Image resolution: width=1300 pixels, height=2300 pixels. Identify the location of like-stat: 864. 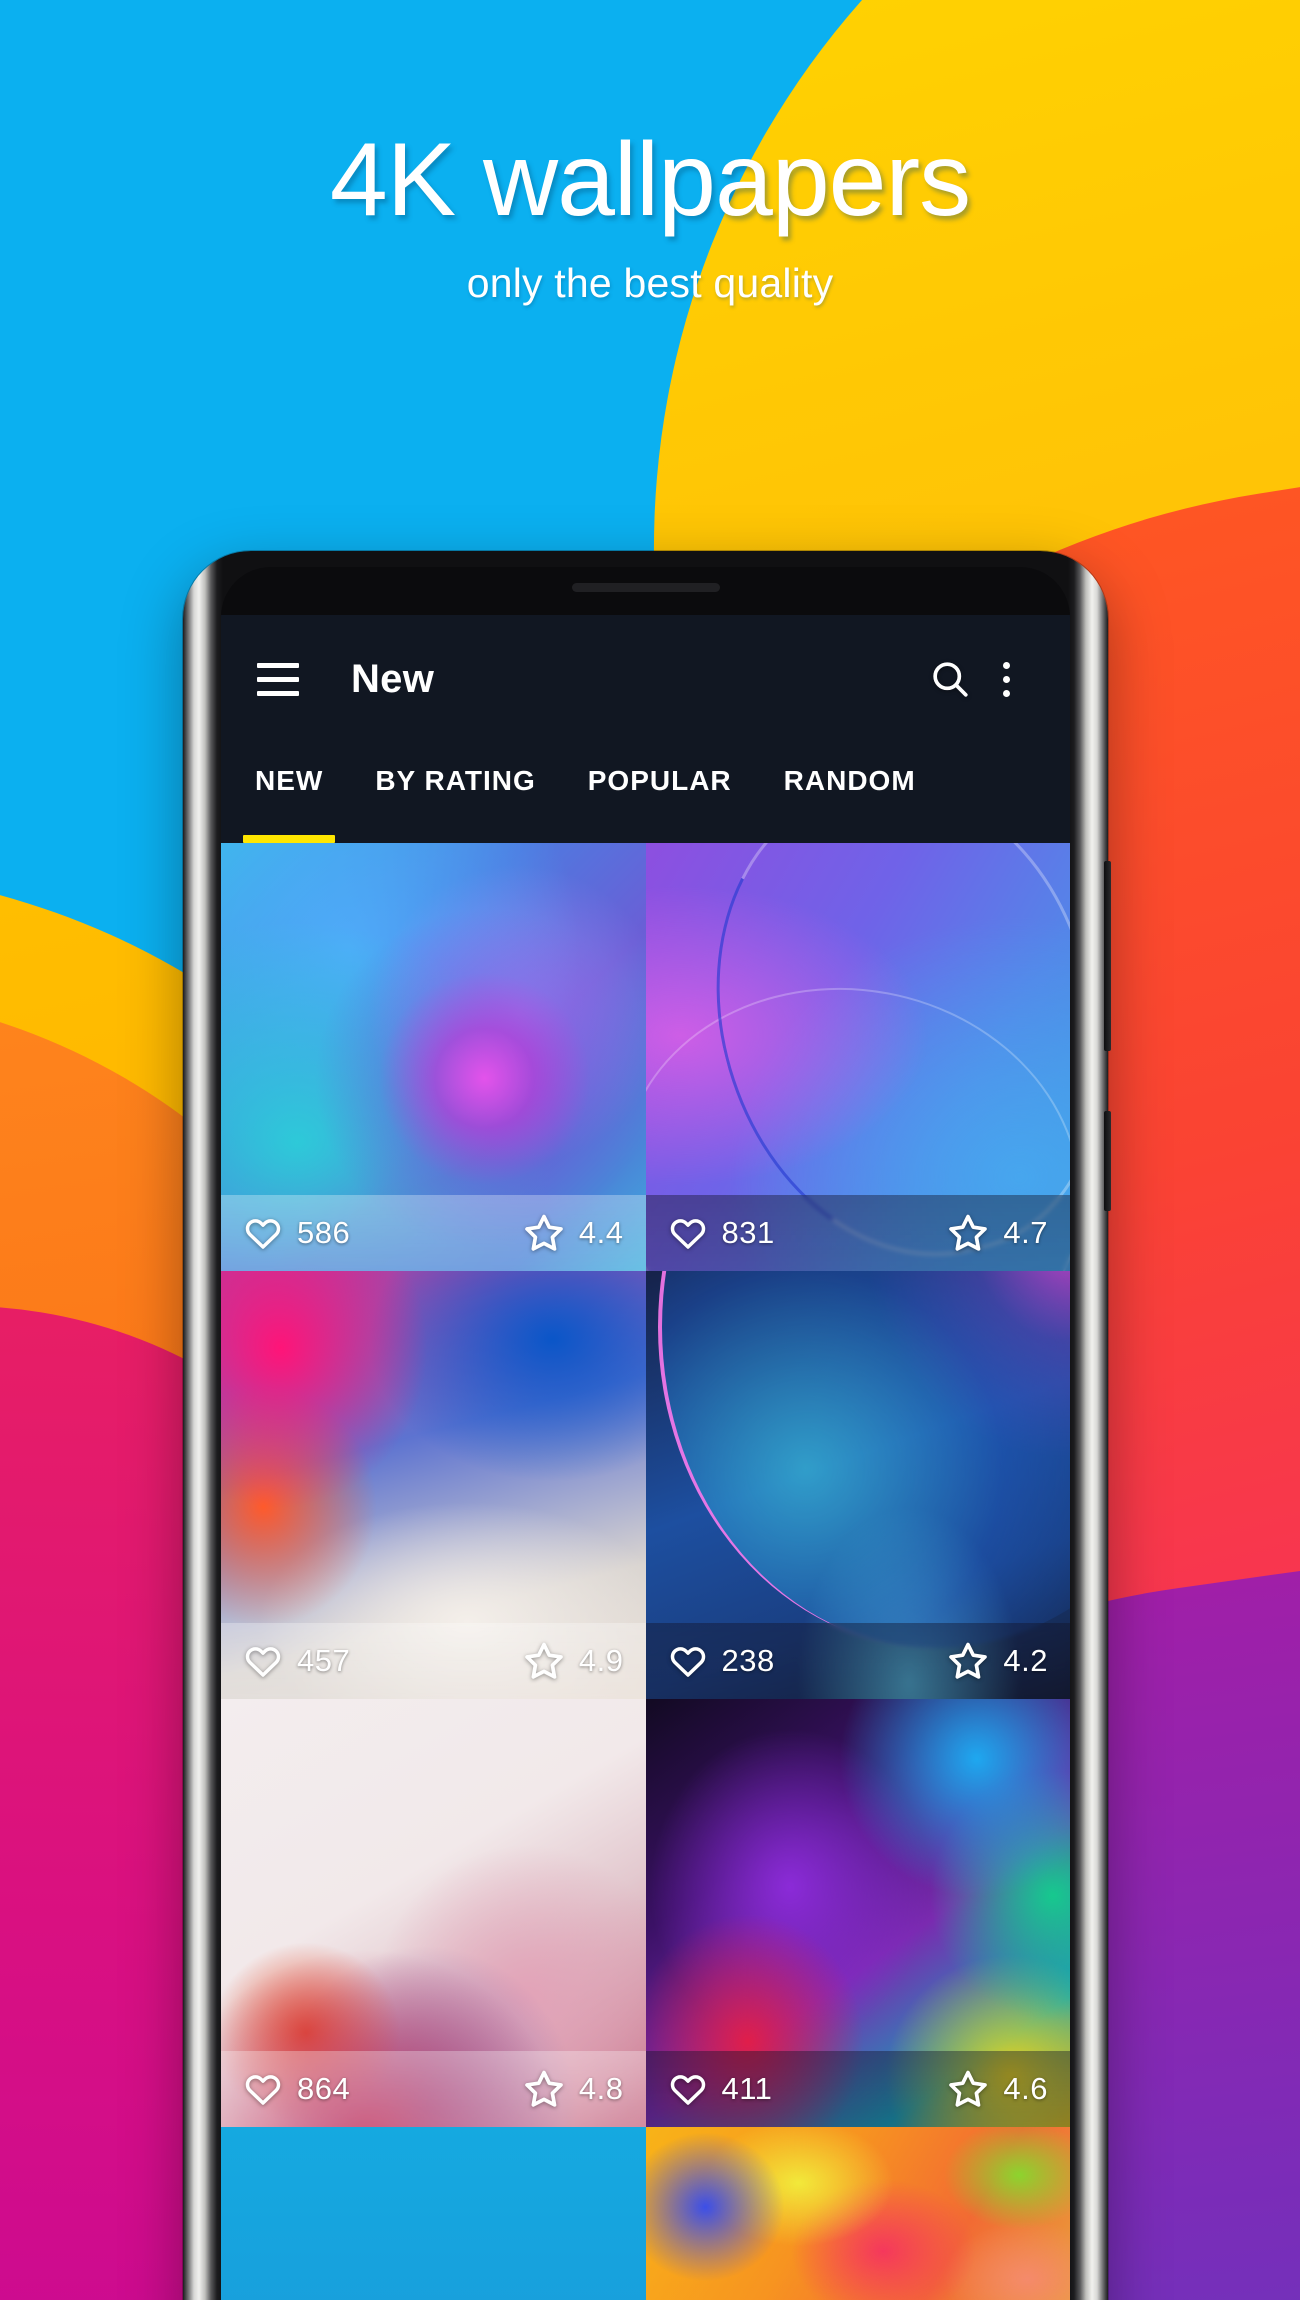
(296, 2089).